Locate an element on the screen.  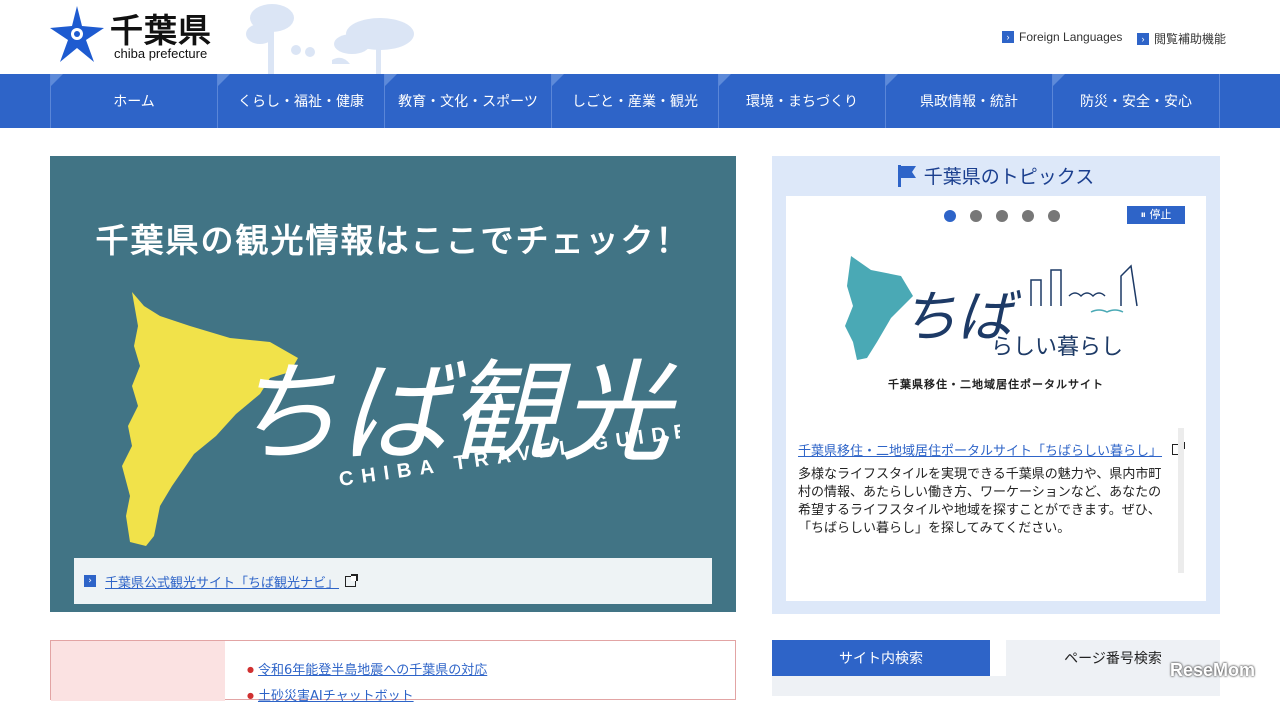
topic-link: 千葉県移住・二地域居住ポータルサイト「ちばらしい暮らし」 is located at coordinates (992, 449).